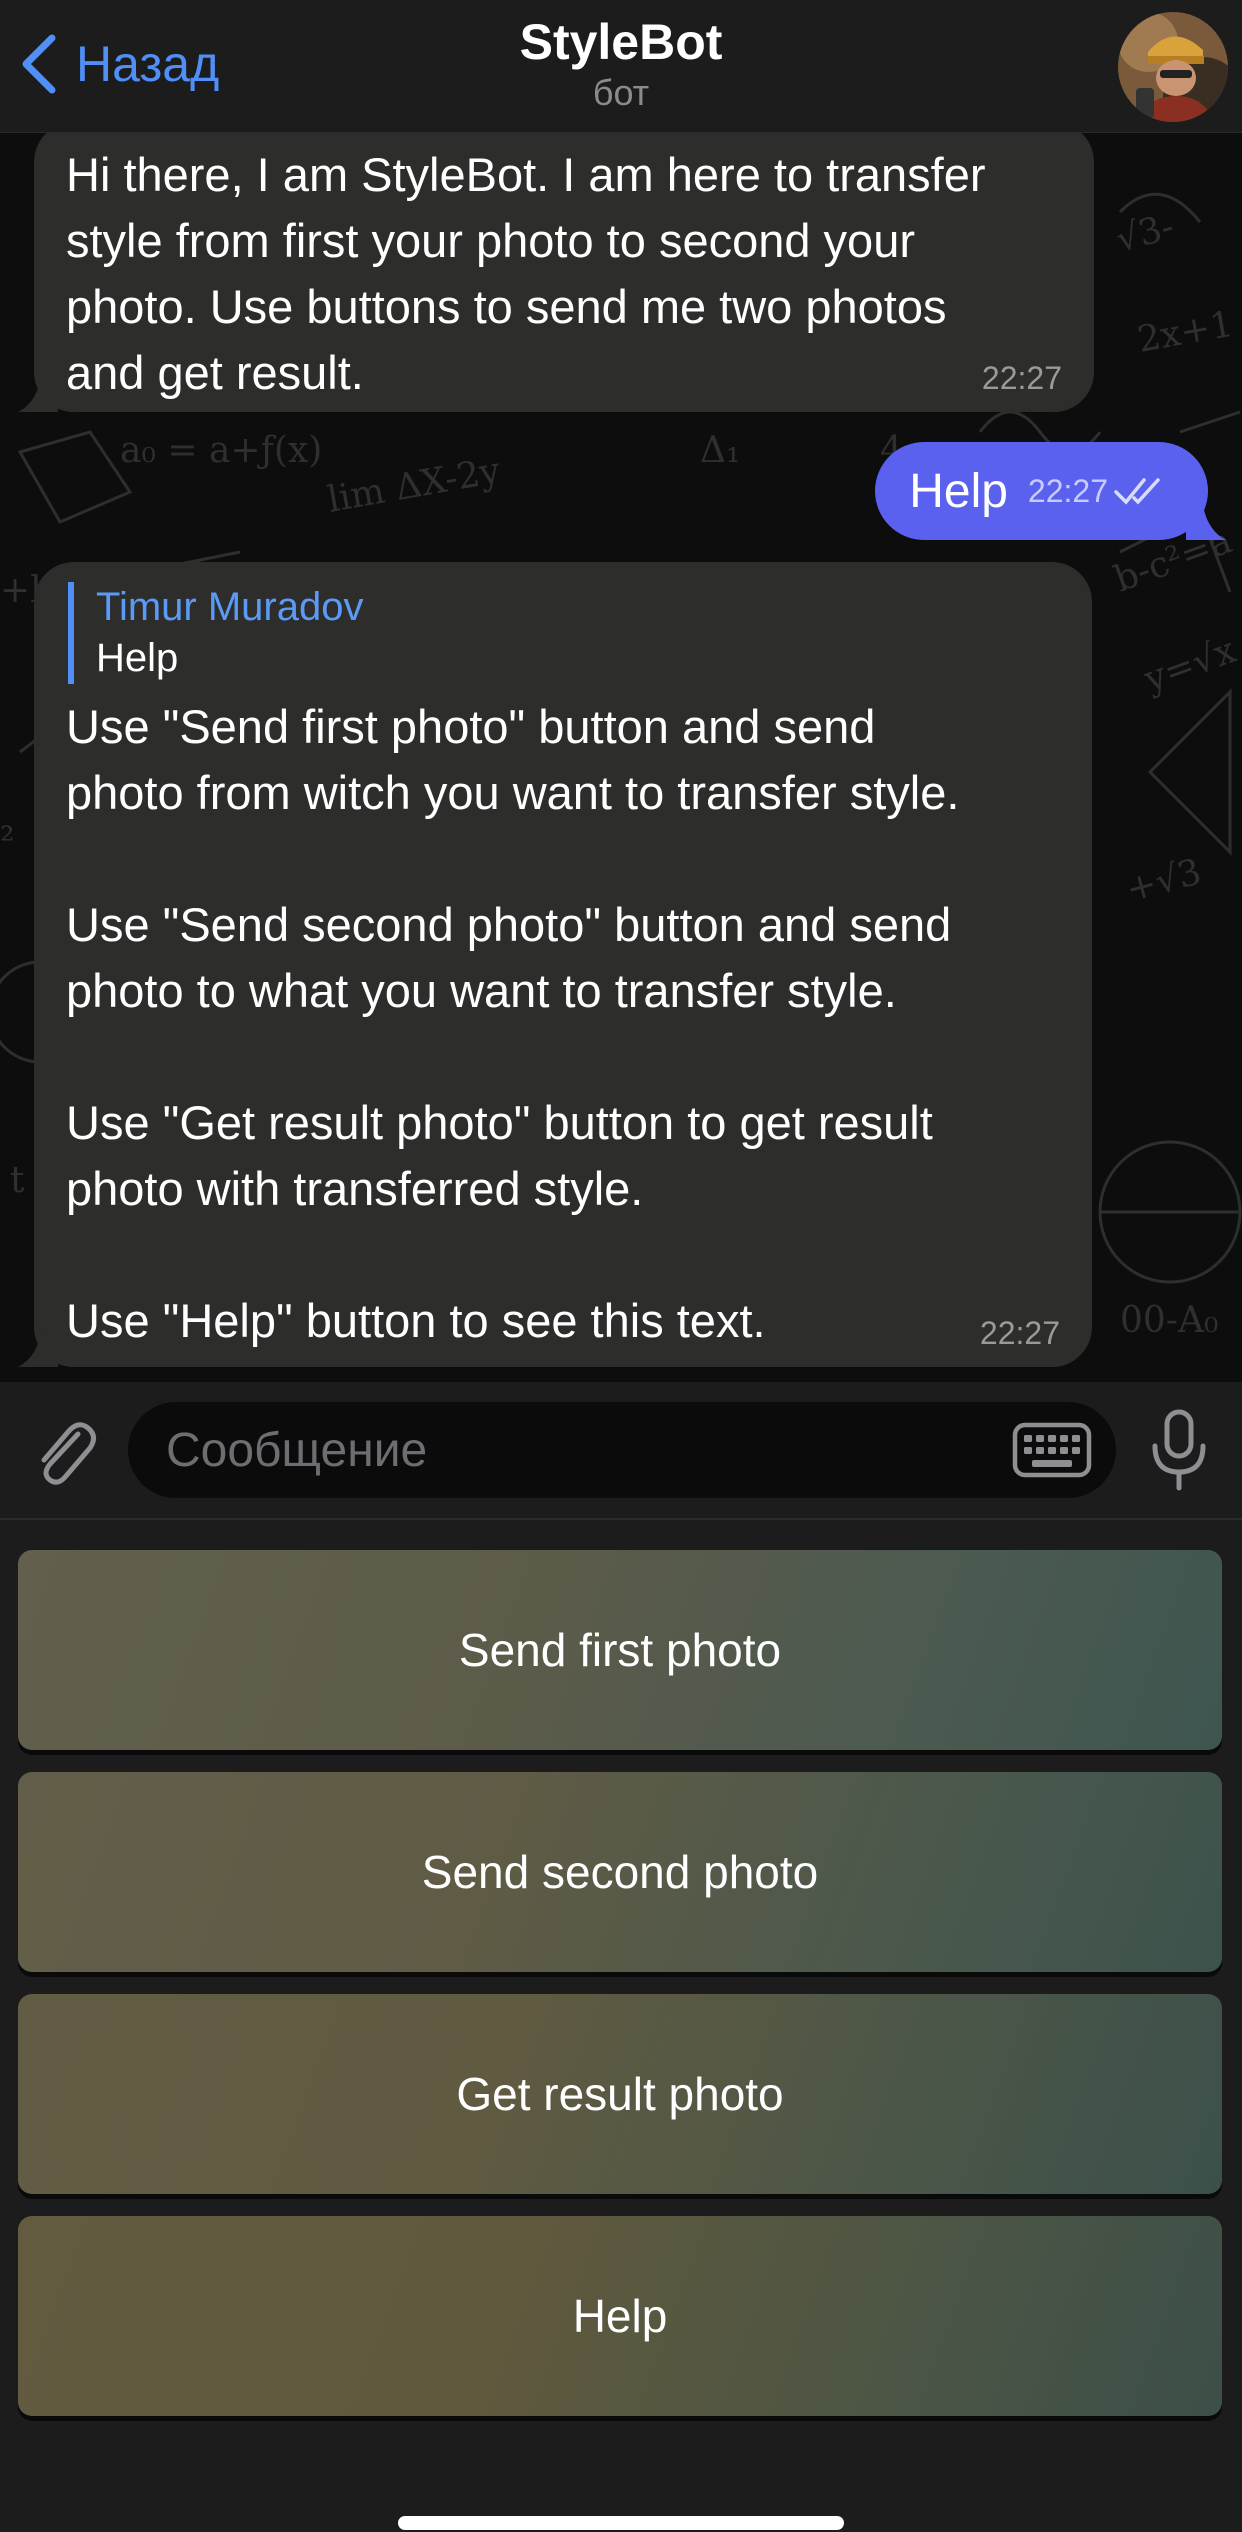  What do you see at coordinates (1179, 1450) in the screenshot?
I see `microphone-icon` at bounding box center [1179, 1450].